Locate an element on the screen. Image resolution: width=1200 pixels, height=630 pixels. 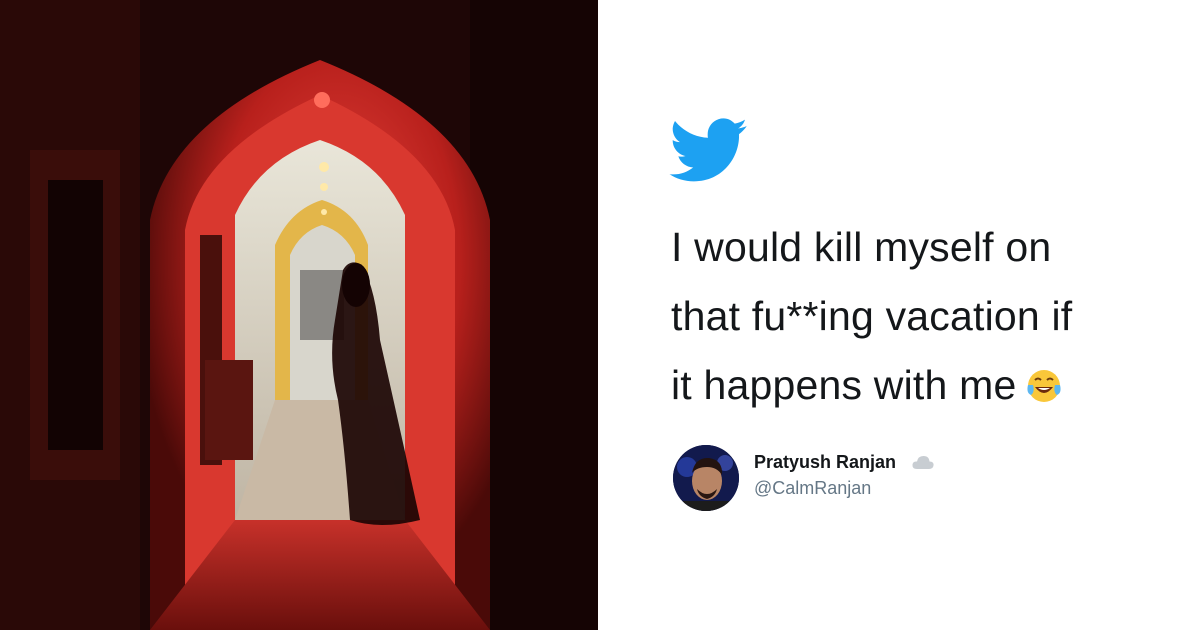
avatar-image is located at coordinates (706, 478).